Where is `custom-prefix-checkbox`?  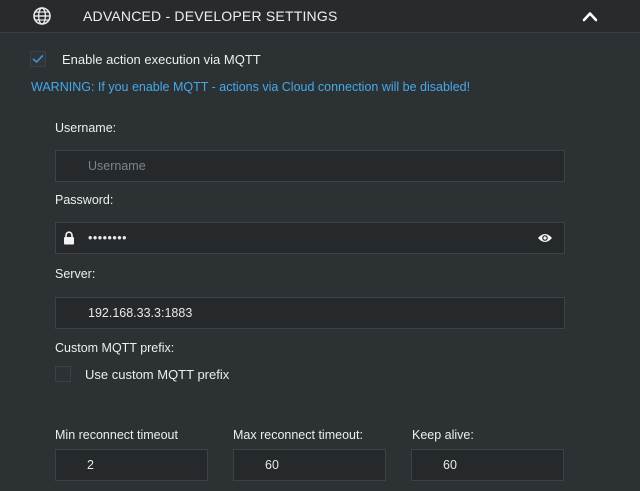
custom-prefix-checkbox is located at coordinates (63, 374).